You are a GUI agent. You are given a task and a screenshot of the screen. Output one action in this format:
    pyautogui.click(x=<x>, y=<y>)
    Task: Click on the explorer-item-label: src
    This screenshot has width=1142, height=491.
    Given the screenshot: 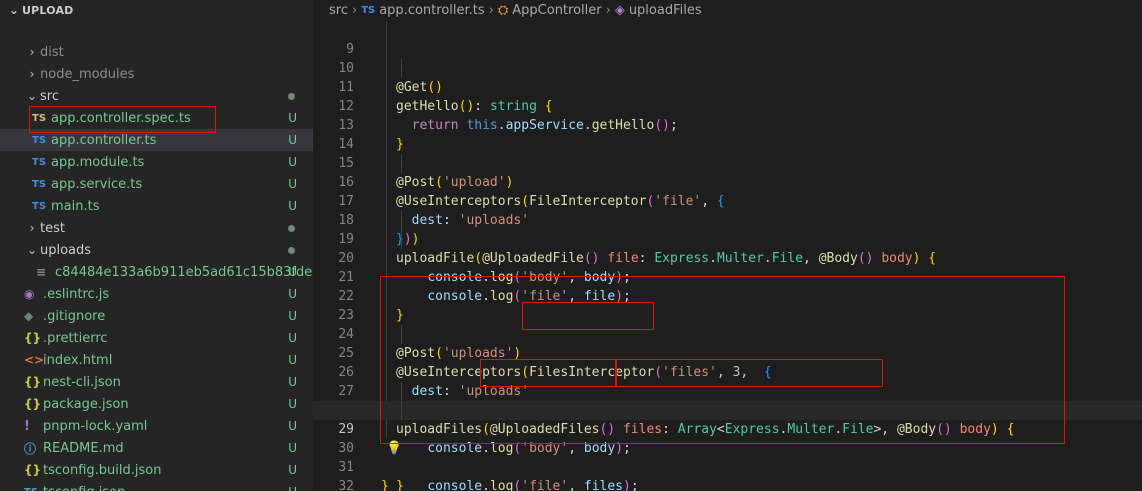 What is the action you would take?
    pyautogui.click(x=49, y=96)
    